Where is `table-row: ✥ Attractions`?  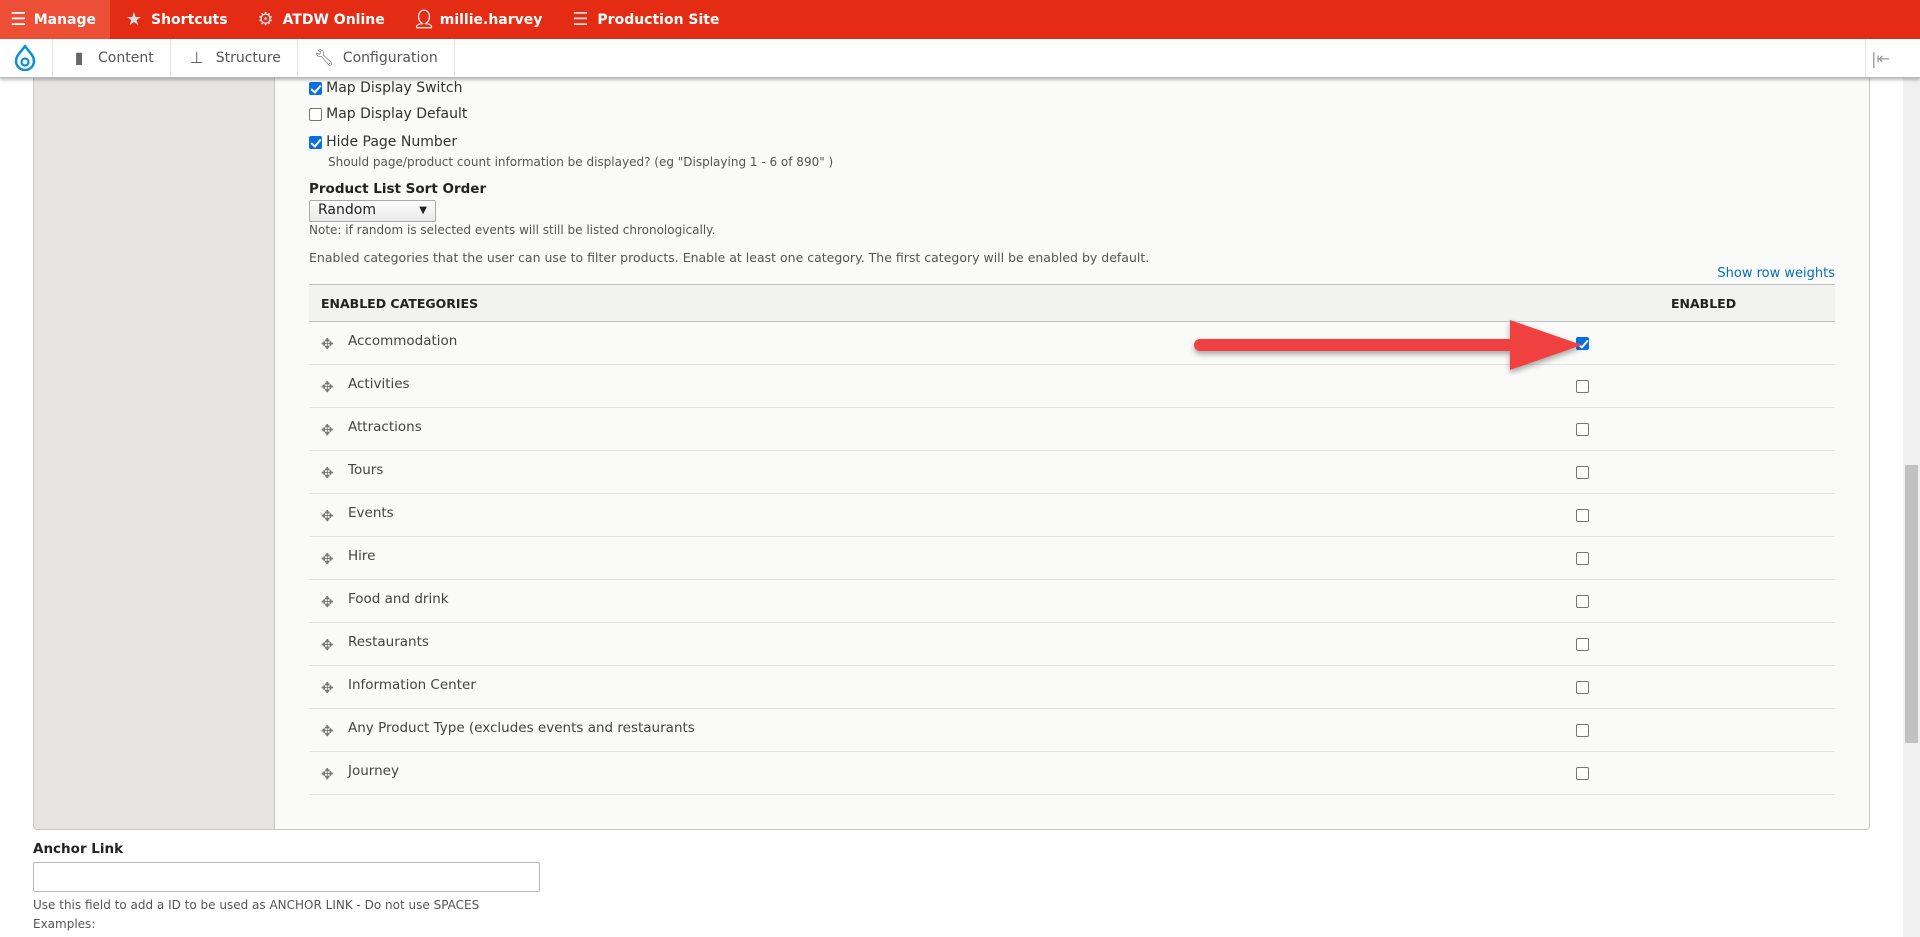
table-row: ✥ Attractions is located at coordinates (1072, 429).